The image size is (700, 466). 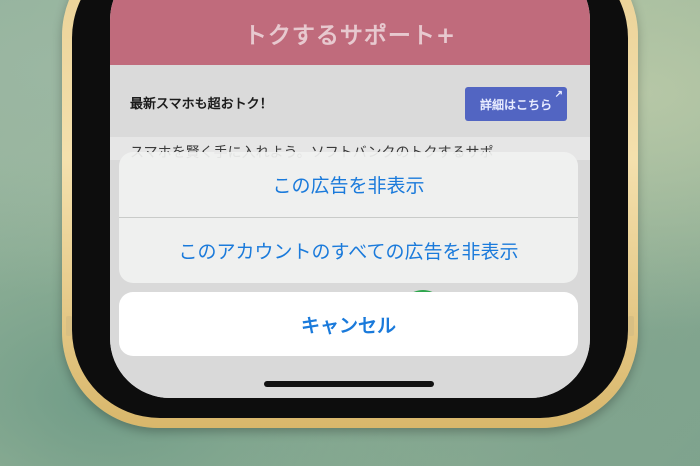 I want to click on promo-text: 最新スマホも超おトク！, so click(x=201, y=104).